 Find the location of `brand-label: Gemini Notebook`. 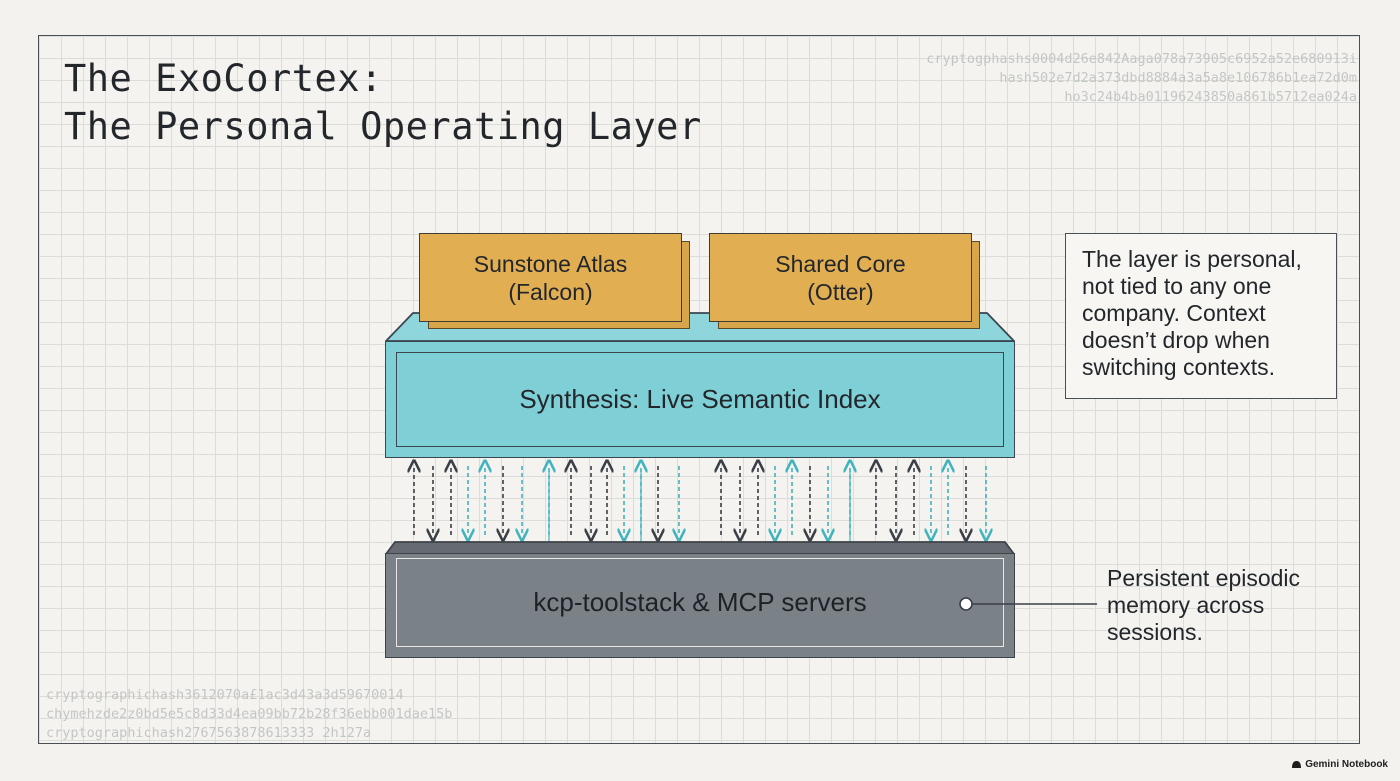

brand-label: Gemini Notebook is located at coordinates (1346, 764).